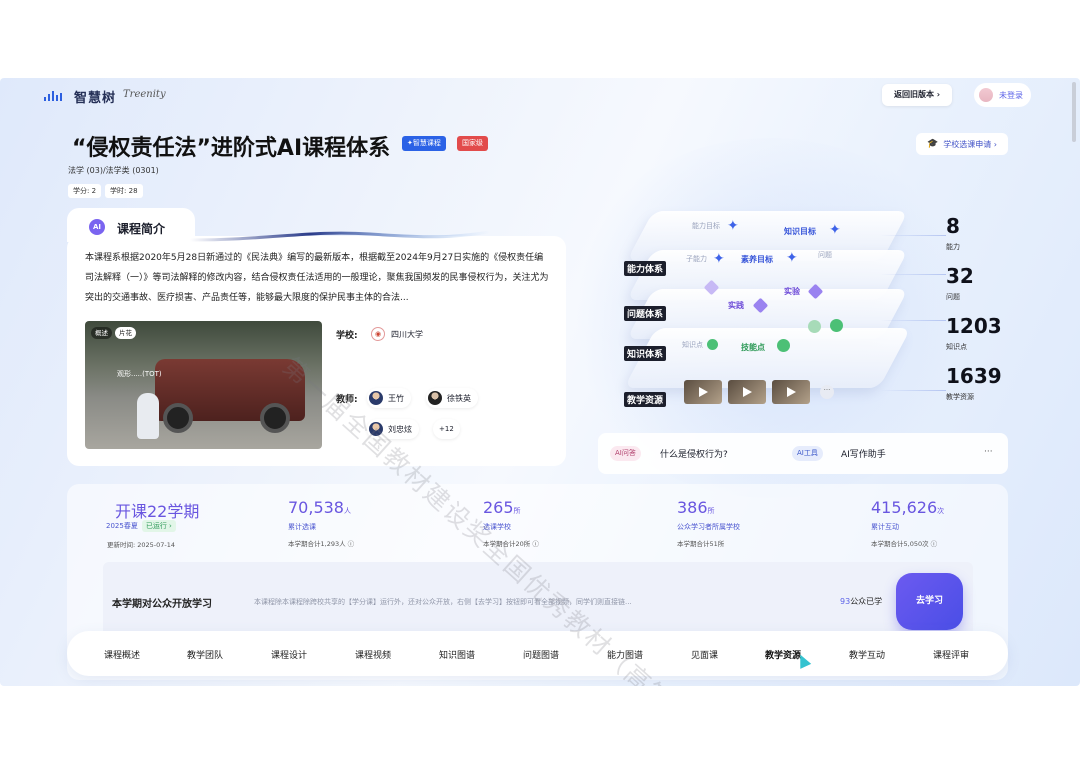 This screenshot has height=764, width=1080. Describe the element at coordinates (941, 511) in the screenshot. I see `stat-unit: 次` at that location.